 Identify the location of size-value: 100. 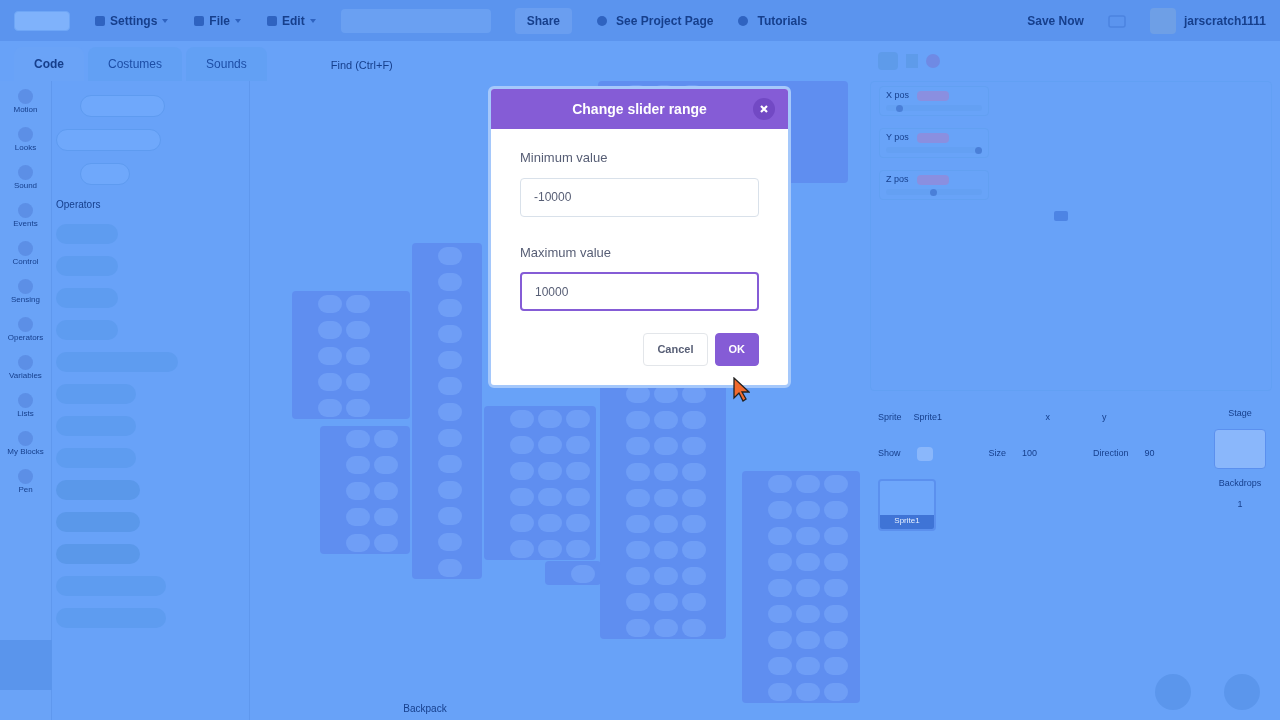
(1030, 454).